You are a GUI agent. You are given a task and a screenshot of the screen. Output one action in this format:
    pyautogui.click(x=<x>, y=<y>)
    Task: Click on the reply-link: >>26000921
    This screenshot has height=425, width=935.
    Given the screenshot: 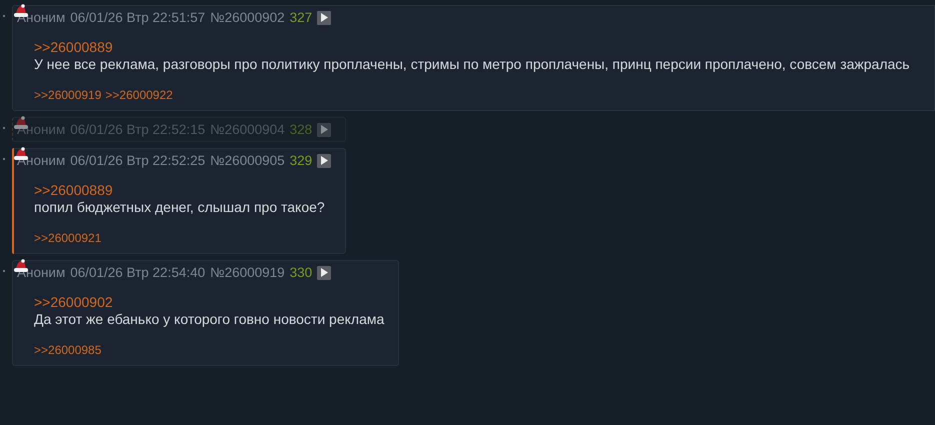 What is the action you would take?
    pyautogui.click(x=68, y=238)
    